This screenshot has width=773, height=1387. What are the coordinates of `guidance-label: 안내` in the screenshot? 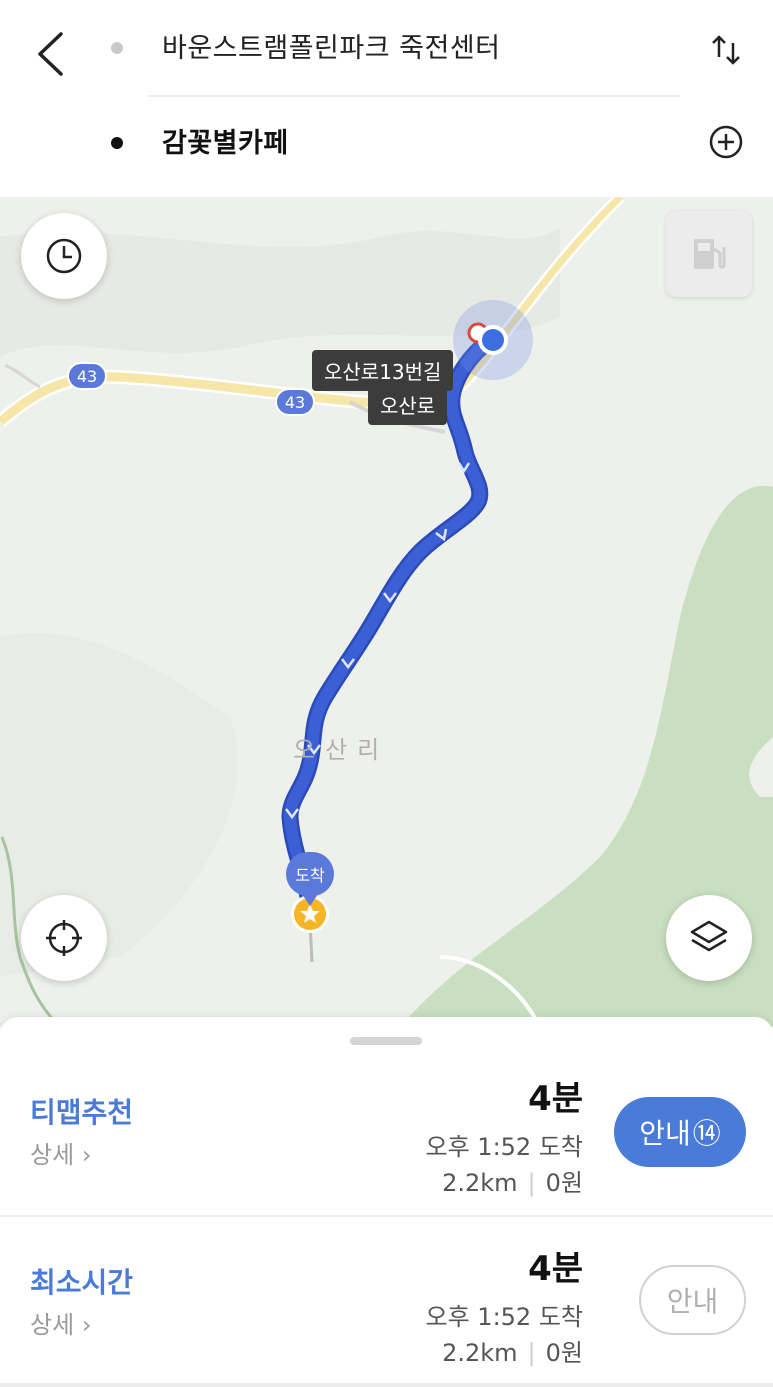 It's located at (665, 1133).